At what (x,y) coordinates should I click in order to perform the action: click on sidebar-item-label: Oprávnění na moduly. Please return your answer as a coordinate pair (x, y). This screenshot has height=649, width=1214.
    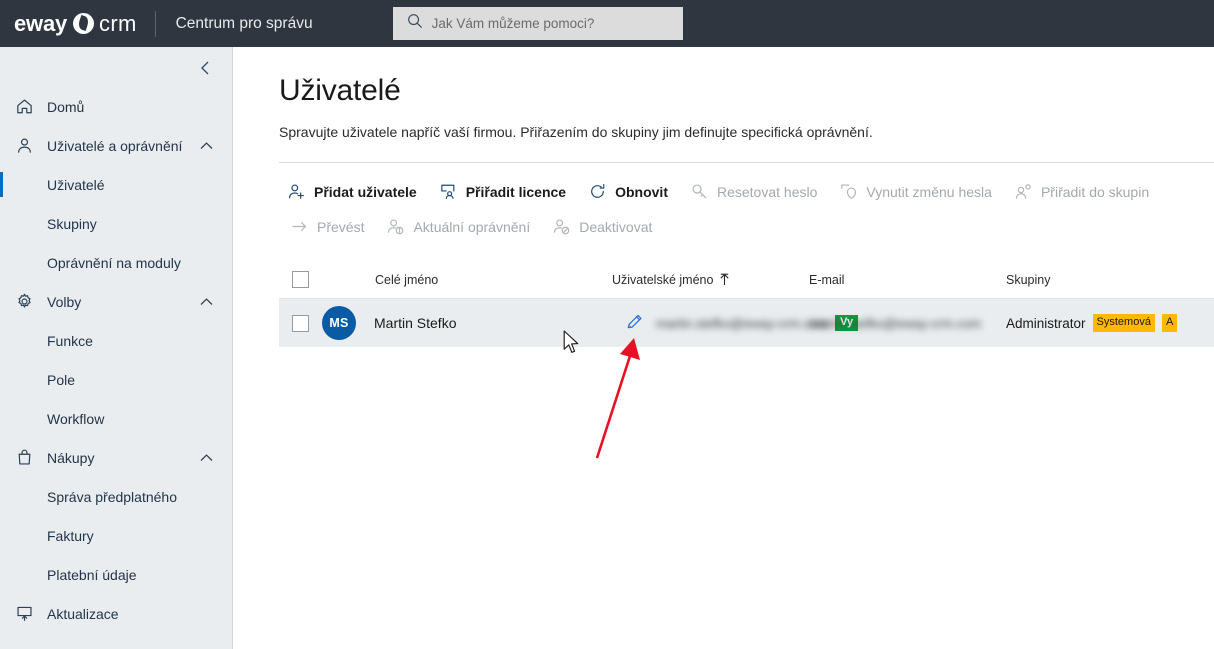
    Looking at the image, I should click on (114, 262).